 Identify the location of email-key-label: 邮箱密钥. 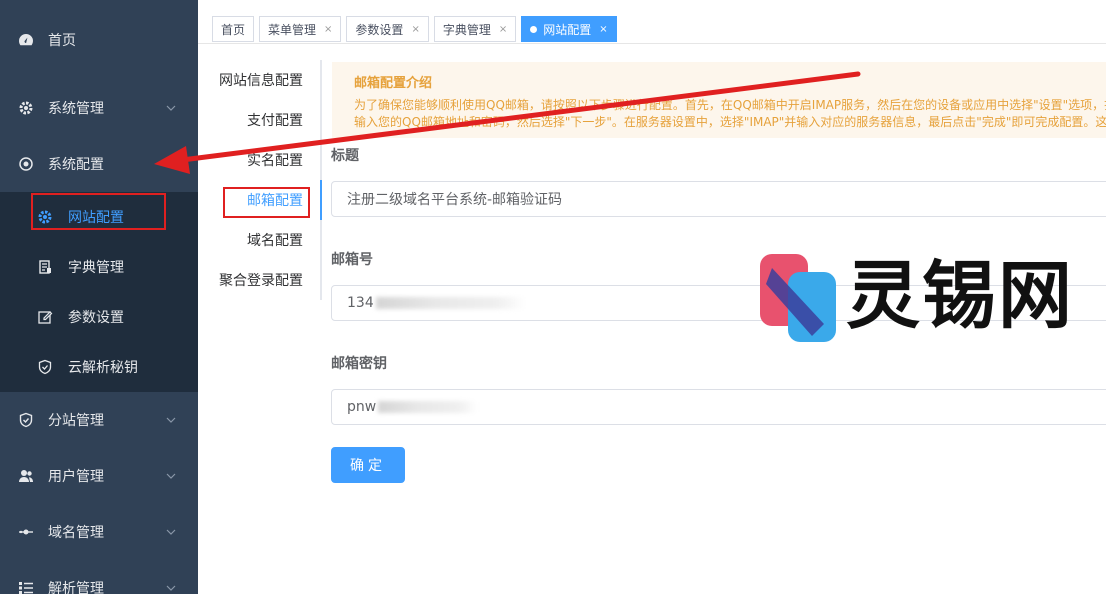
(359, 364).